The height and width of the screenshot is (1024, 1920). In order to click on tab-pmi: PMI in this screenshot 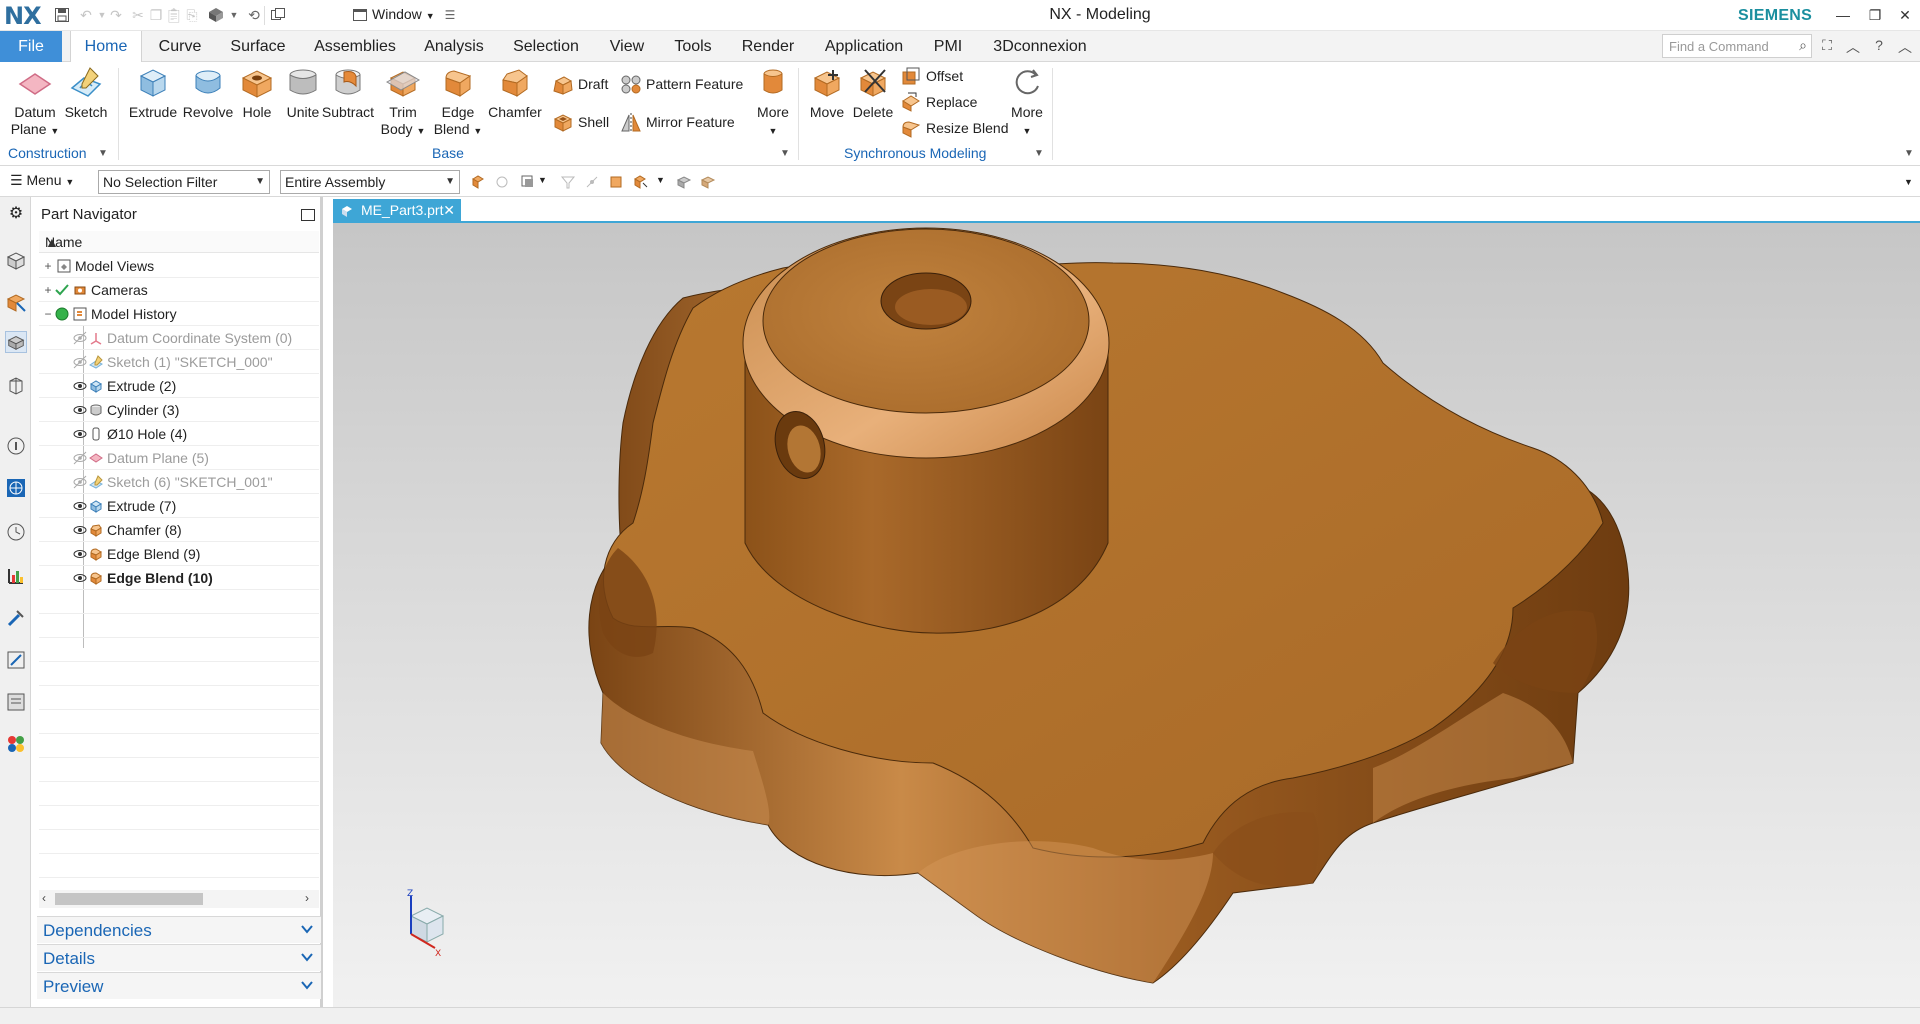, I will do `click(948, 46)`.